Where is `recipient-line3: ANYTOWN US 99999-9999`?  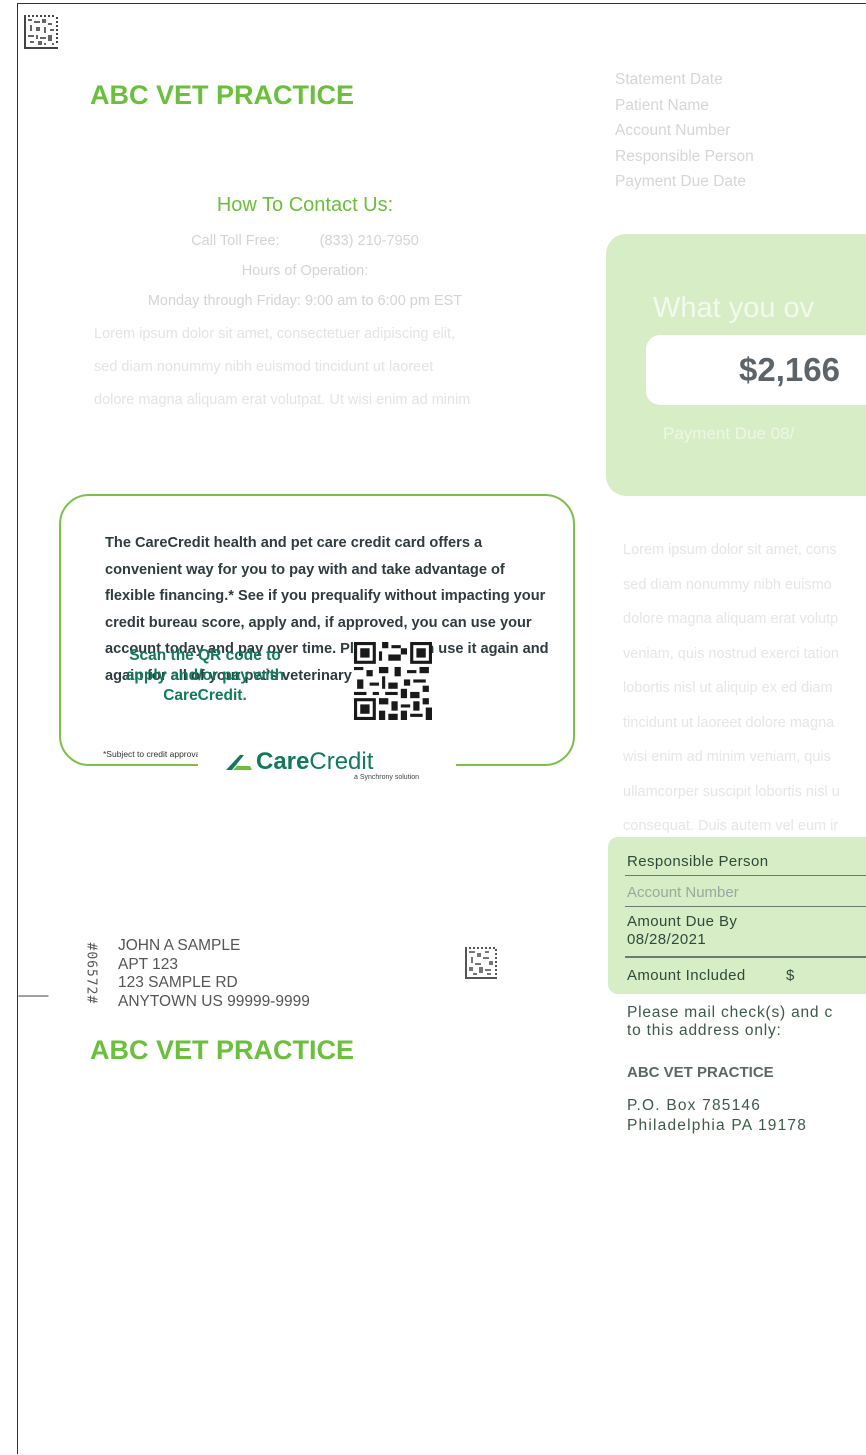
recipient-line3: ANYTOWN US 99999-9999 is located at coordinates (214, 1001).